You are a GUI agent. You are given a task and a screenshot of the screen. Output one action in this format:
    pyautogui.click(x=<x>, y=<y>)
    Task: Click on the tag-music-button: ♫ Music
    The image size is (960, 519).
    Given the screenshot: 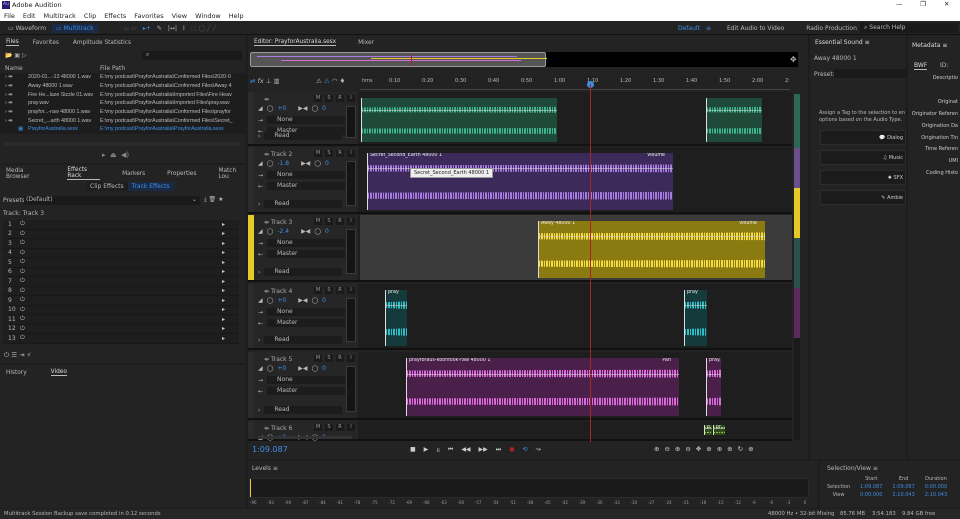 What is the action you would take?
    pyautogui.click(x=863, y=157)
    